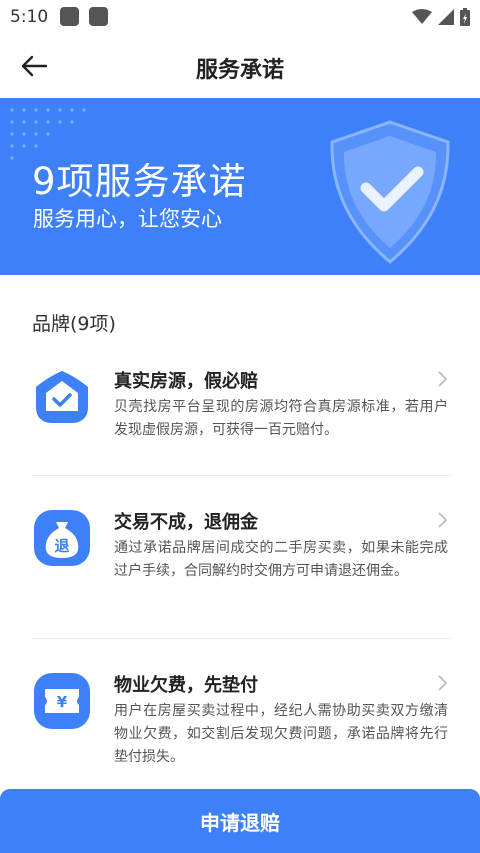  What do you see at coordinates (139, 181) in the screenshot?
I see `banner-title: 9项服务承诺` at bounding box center [139, 181].